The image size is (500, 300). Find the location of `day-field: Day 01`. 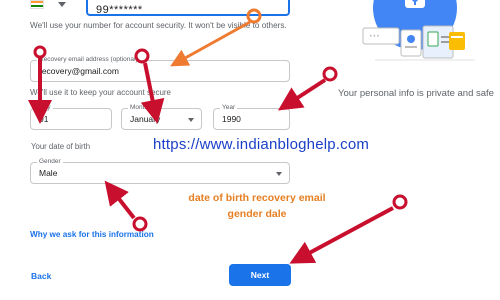

day-field: Day 01 is located at coordinates (71, 117).